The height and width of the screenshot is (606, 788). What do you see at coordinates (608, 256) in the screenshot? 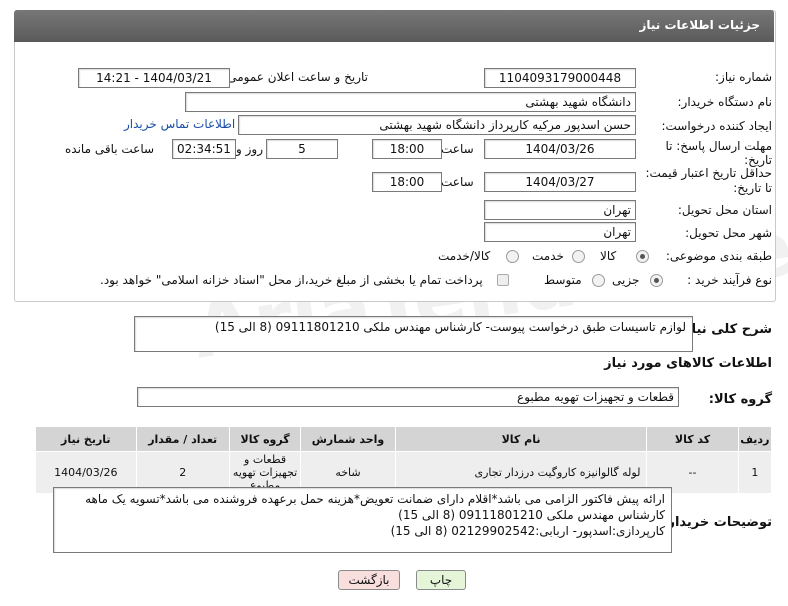
I see `category-goods-label: کالا` at bounding box center [608, 256].